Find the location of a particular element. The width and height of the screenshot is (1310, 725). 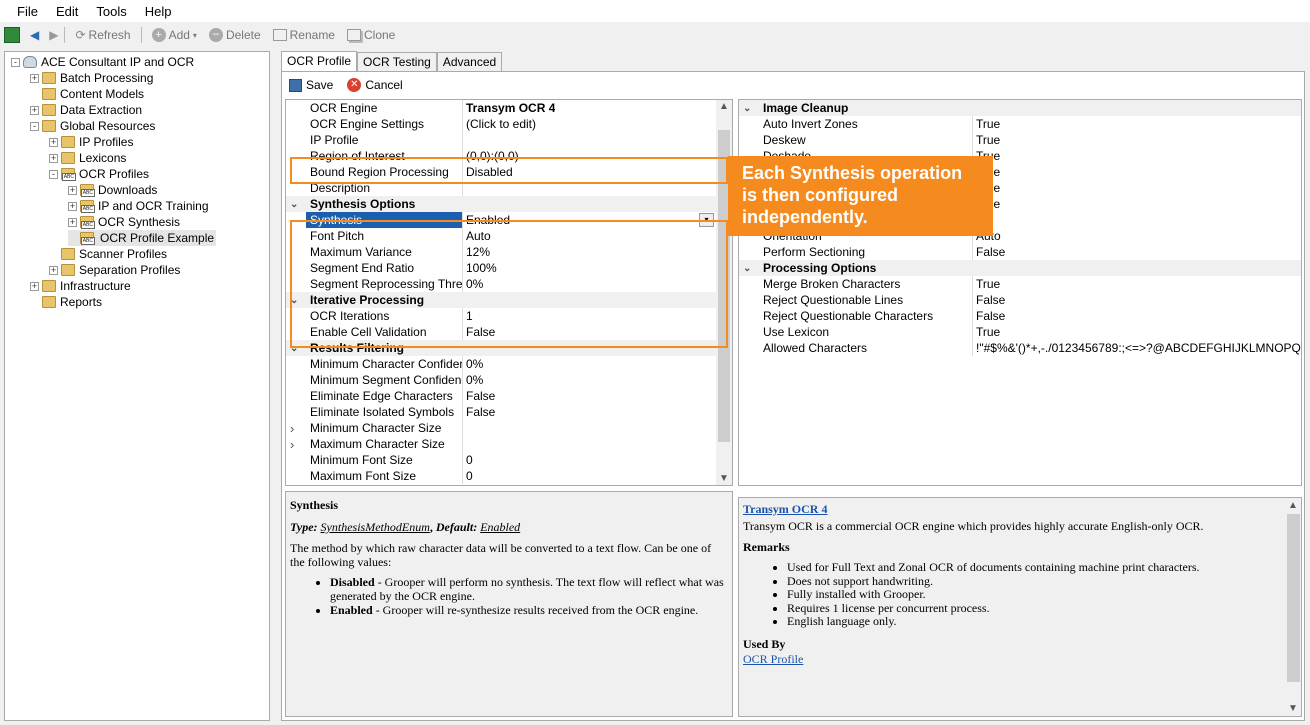

tab-ocr-testing: OCR Testing is located at coordinates (397, 62).